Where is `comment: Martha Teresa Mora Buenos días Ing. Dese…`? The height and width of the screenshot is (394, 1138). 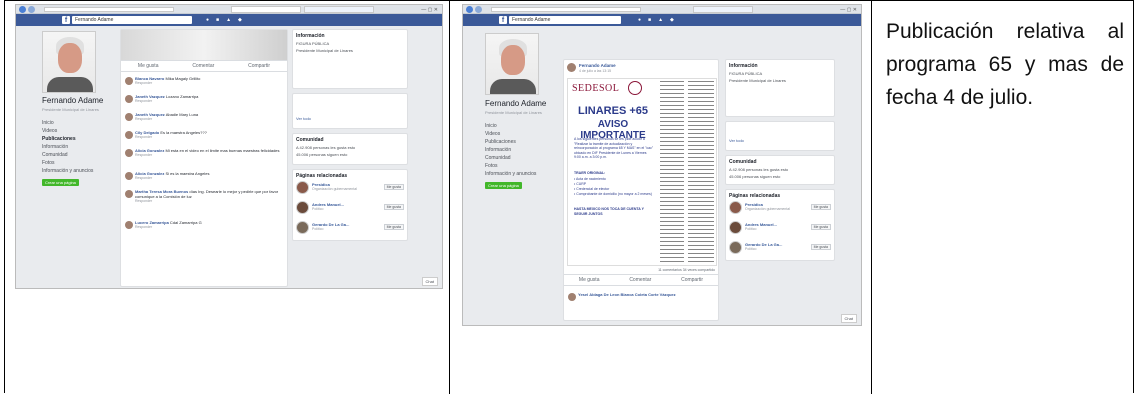 comment: Martha Teresa Mora Buenos días Ing. Dese… is located at coordinates (204, 204).